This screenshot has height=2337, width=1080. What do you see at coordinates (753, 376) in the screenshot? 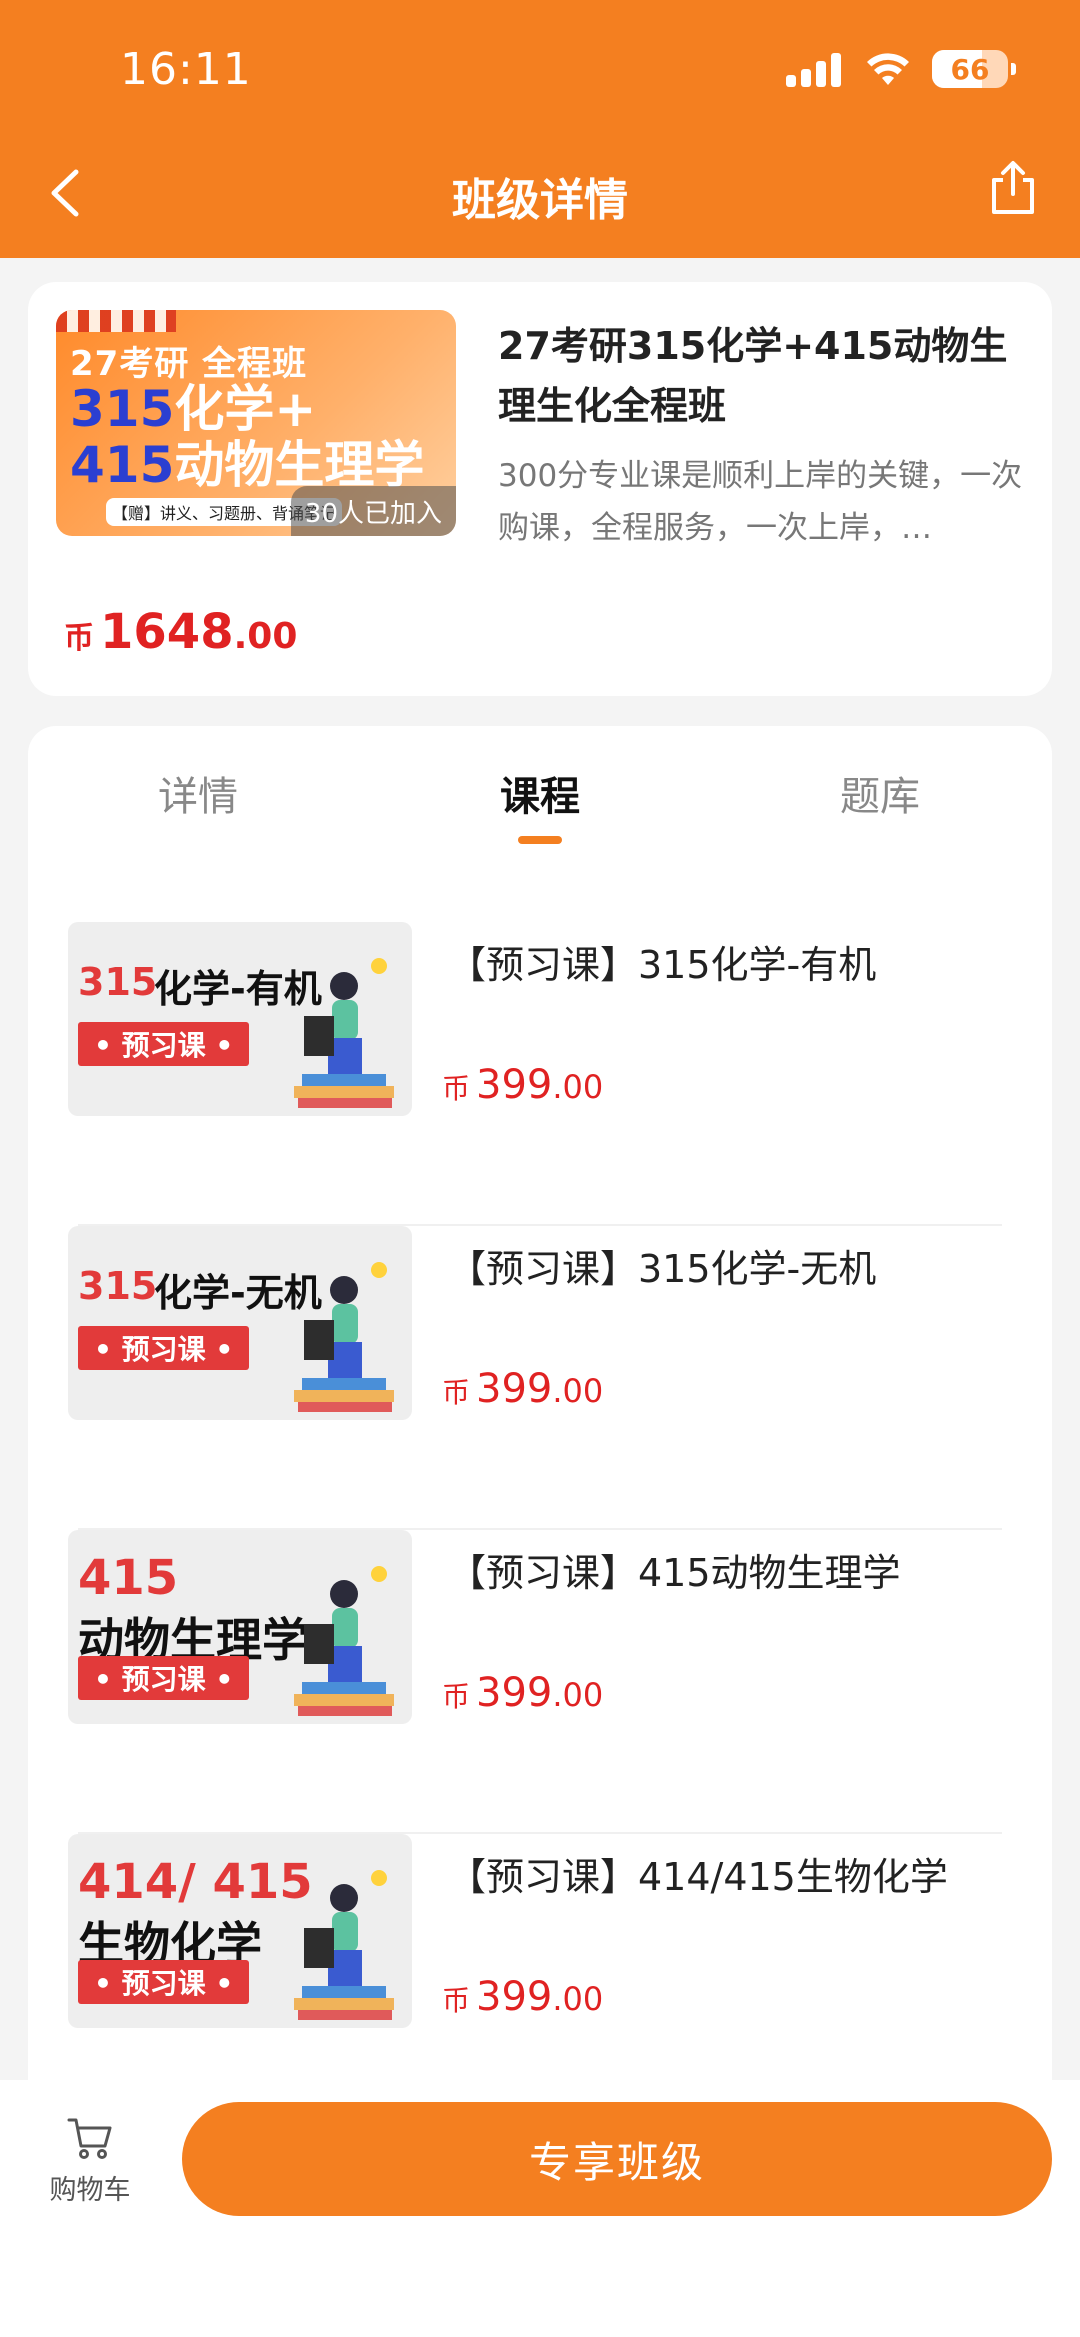
I see `class-title: 27考研315化学+415动物生理生化全程班` at bounding box center [753, 376].